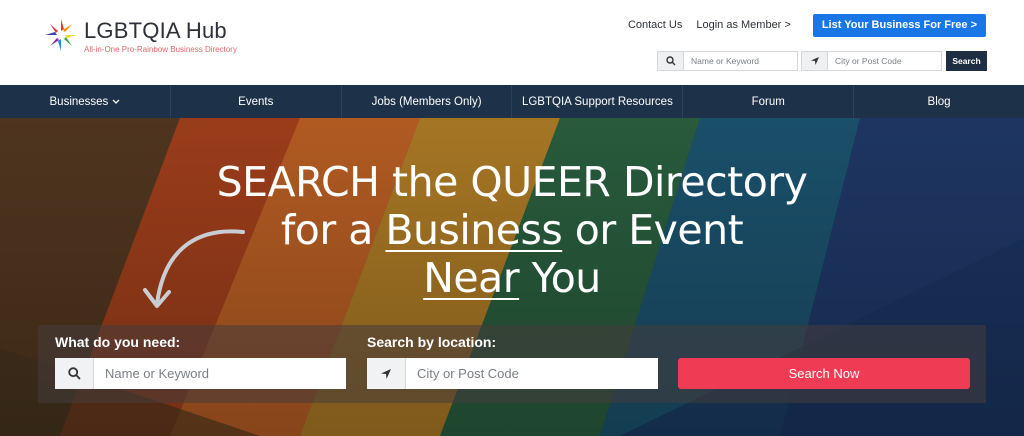 The width and height of the screenshot is (1024, 436). I want to click on hero-line-1: SEARCH the QUEER Directory, so click(512, 182).